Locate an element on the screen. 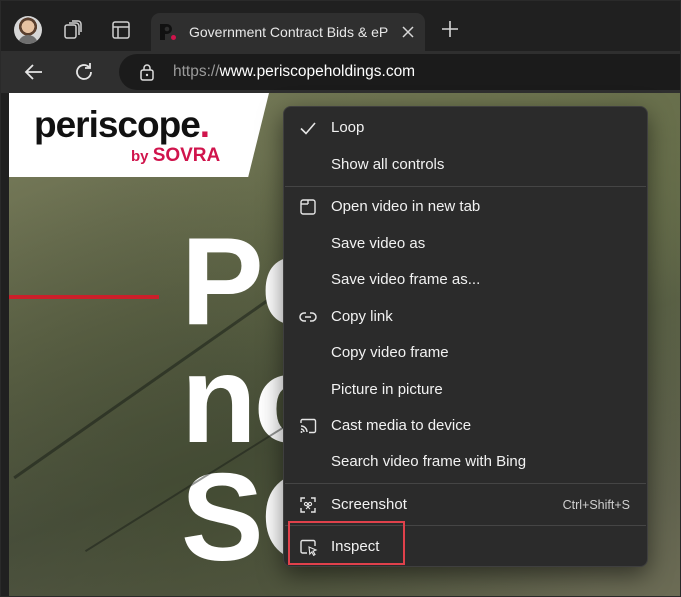  cast-icon is located at coordinates (308, 426).